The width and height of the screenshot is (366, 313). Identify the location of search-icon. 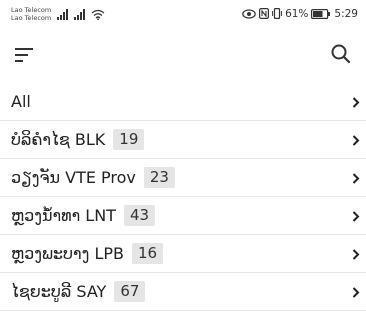
(341, 54).